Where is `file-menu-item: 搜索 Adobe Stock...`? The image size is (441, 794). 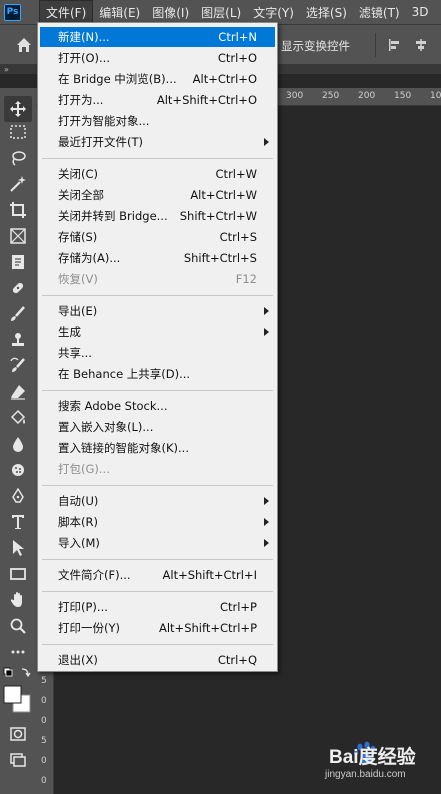 file-menu-item: 搜索 Adobe Stock... is located at coordinates (157, 406).